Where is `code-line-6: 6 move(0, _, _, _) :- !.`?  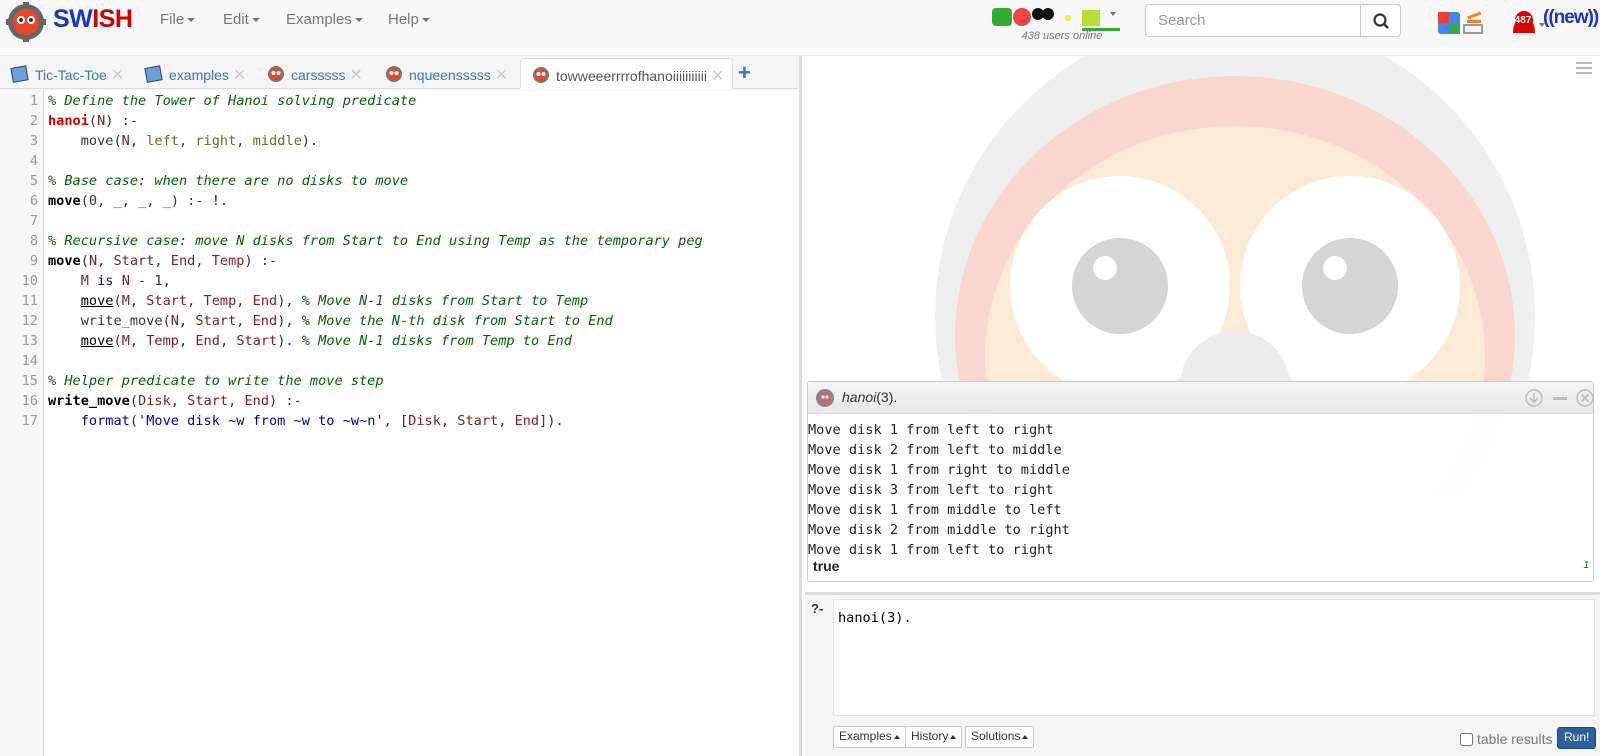
code-line-6: 6 move(0, _, _, _) :- !. is located at coordinates (129, 201).